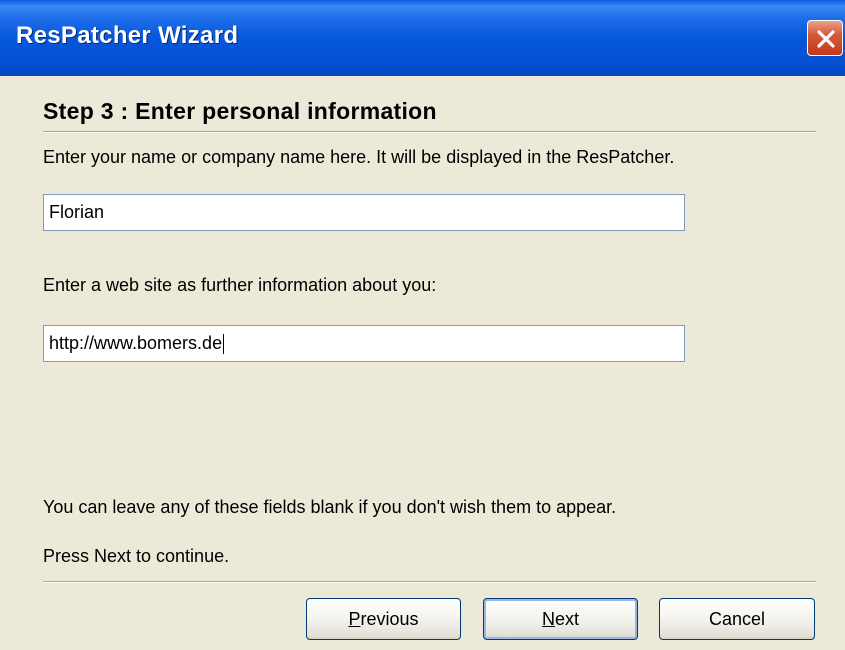  I want to click on website-field-value: http://www.bomers.de, so click(136, 343).